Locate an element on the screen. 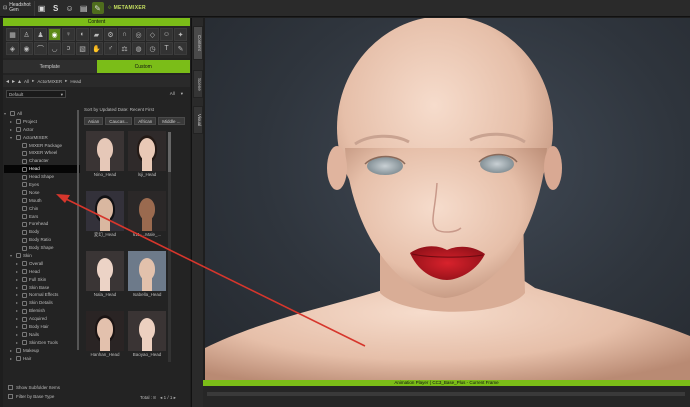 This screenshot has height=407, width=690. sort-label: Sort by Updated Date: Recent First is located at coordinates (119, 109).